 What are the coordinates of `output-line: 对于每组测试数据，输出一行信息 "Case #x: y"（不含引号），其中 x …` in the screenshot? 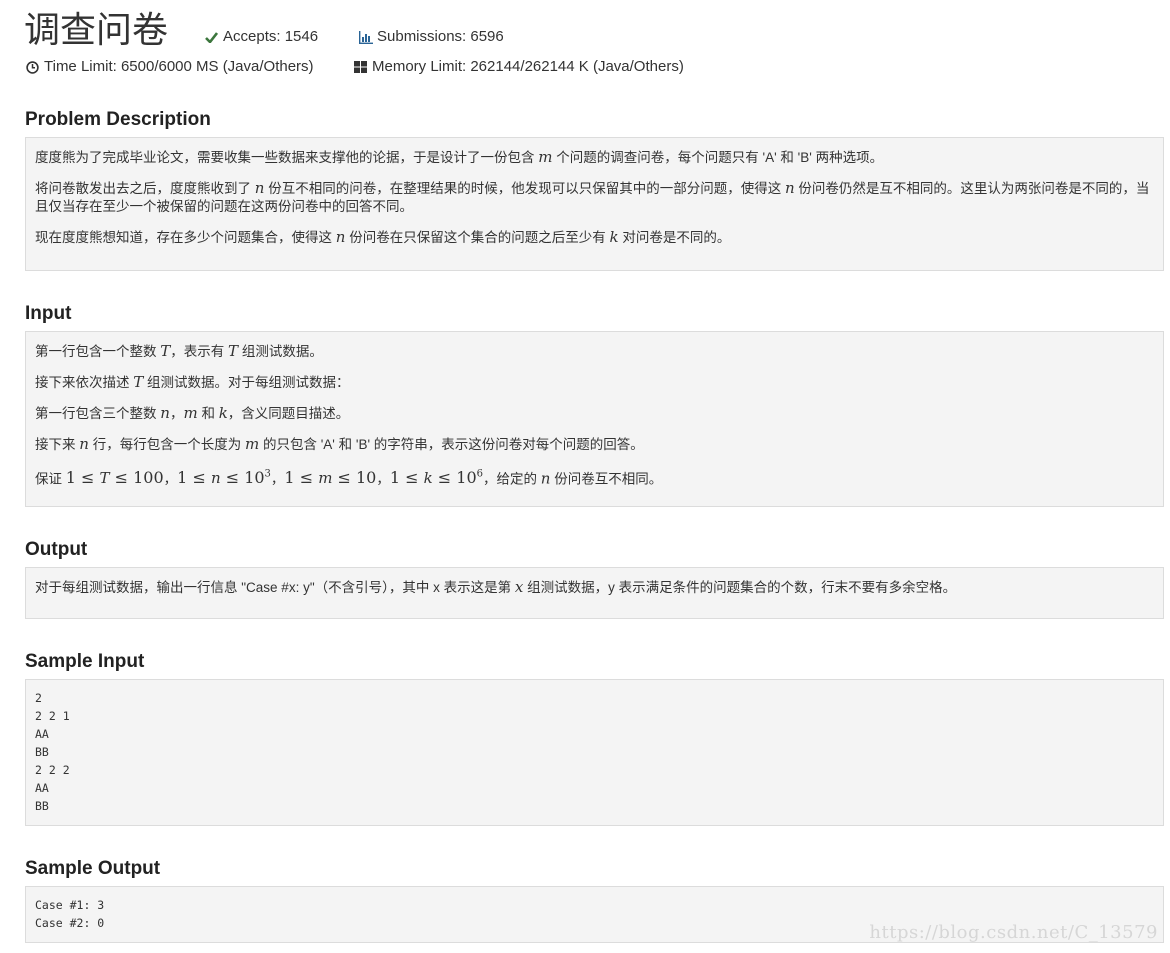 It's located at (594, 587).